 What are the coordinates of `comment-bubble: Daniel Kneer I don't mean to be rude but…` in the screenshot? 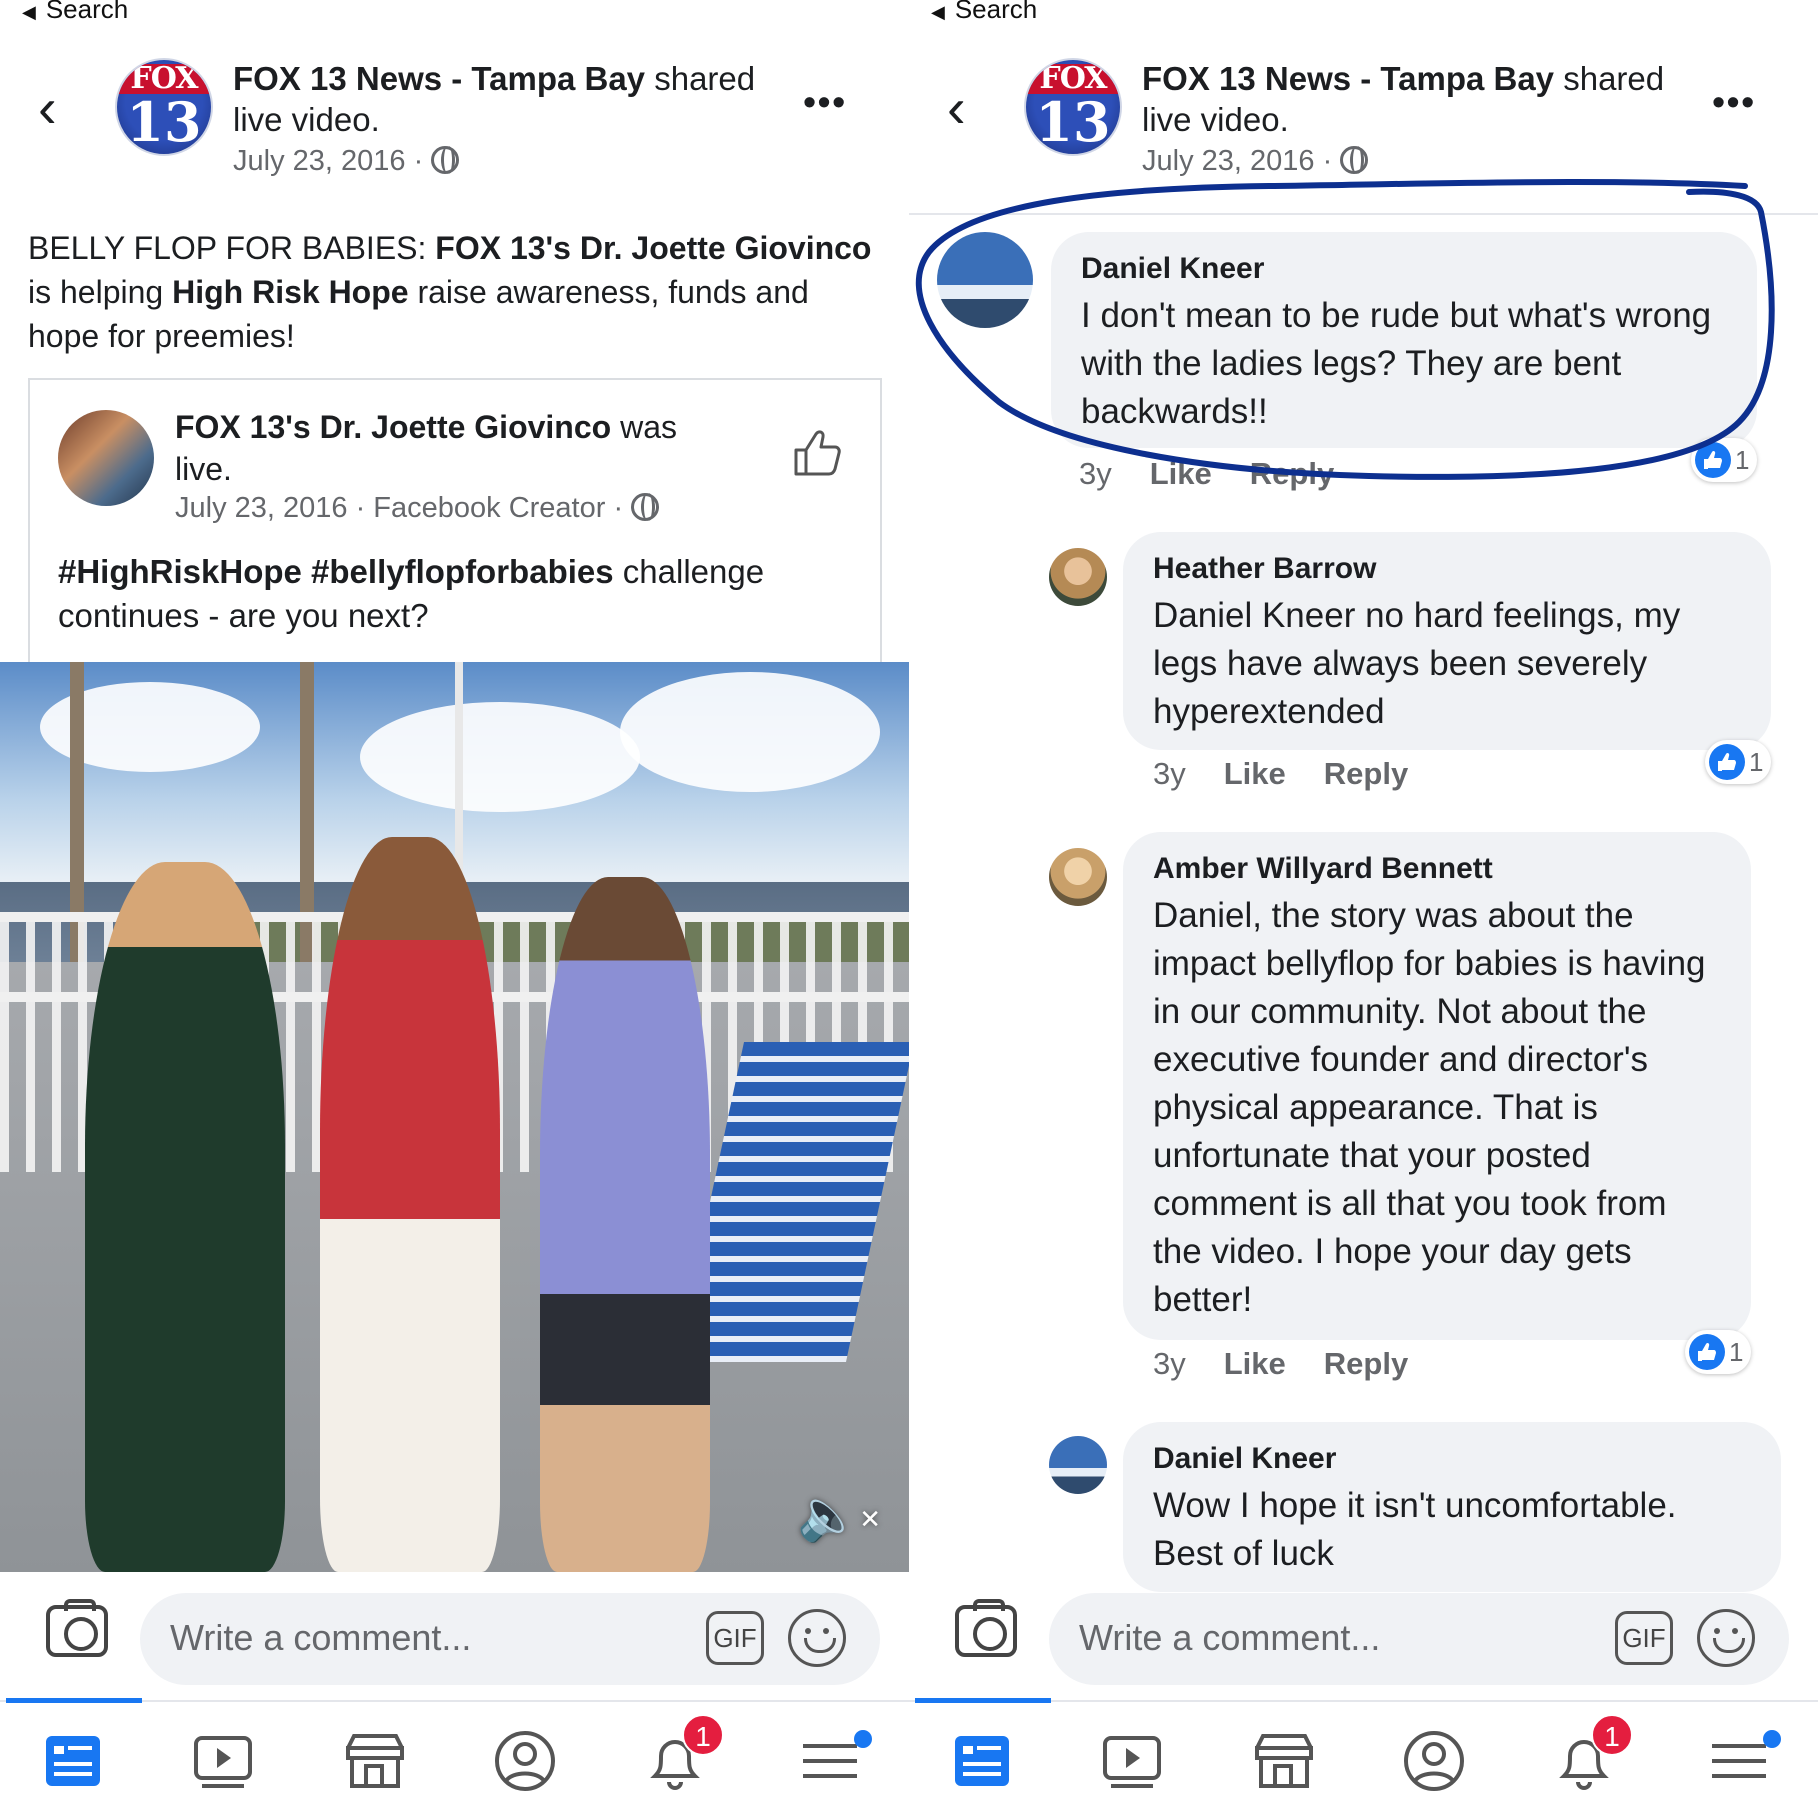 It's located at (1404, 340).